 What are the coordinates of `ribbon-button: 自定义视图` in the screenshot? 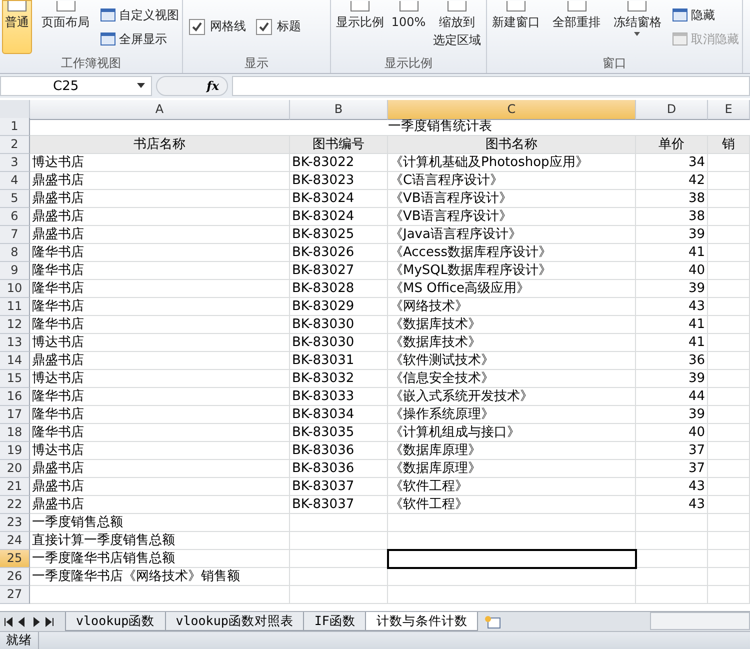 It's located at (139, 15).